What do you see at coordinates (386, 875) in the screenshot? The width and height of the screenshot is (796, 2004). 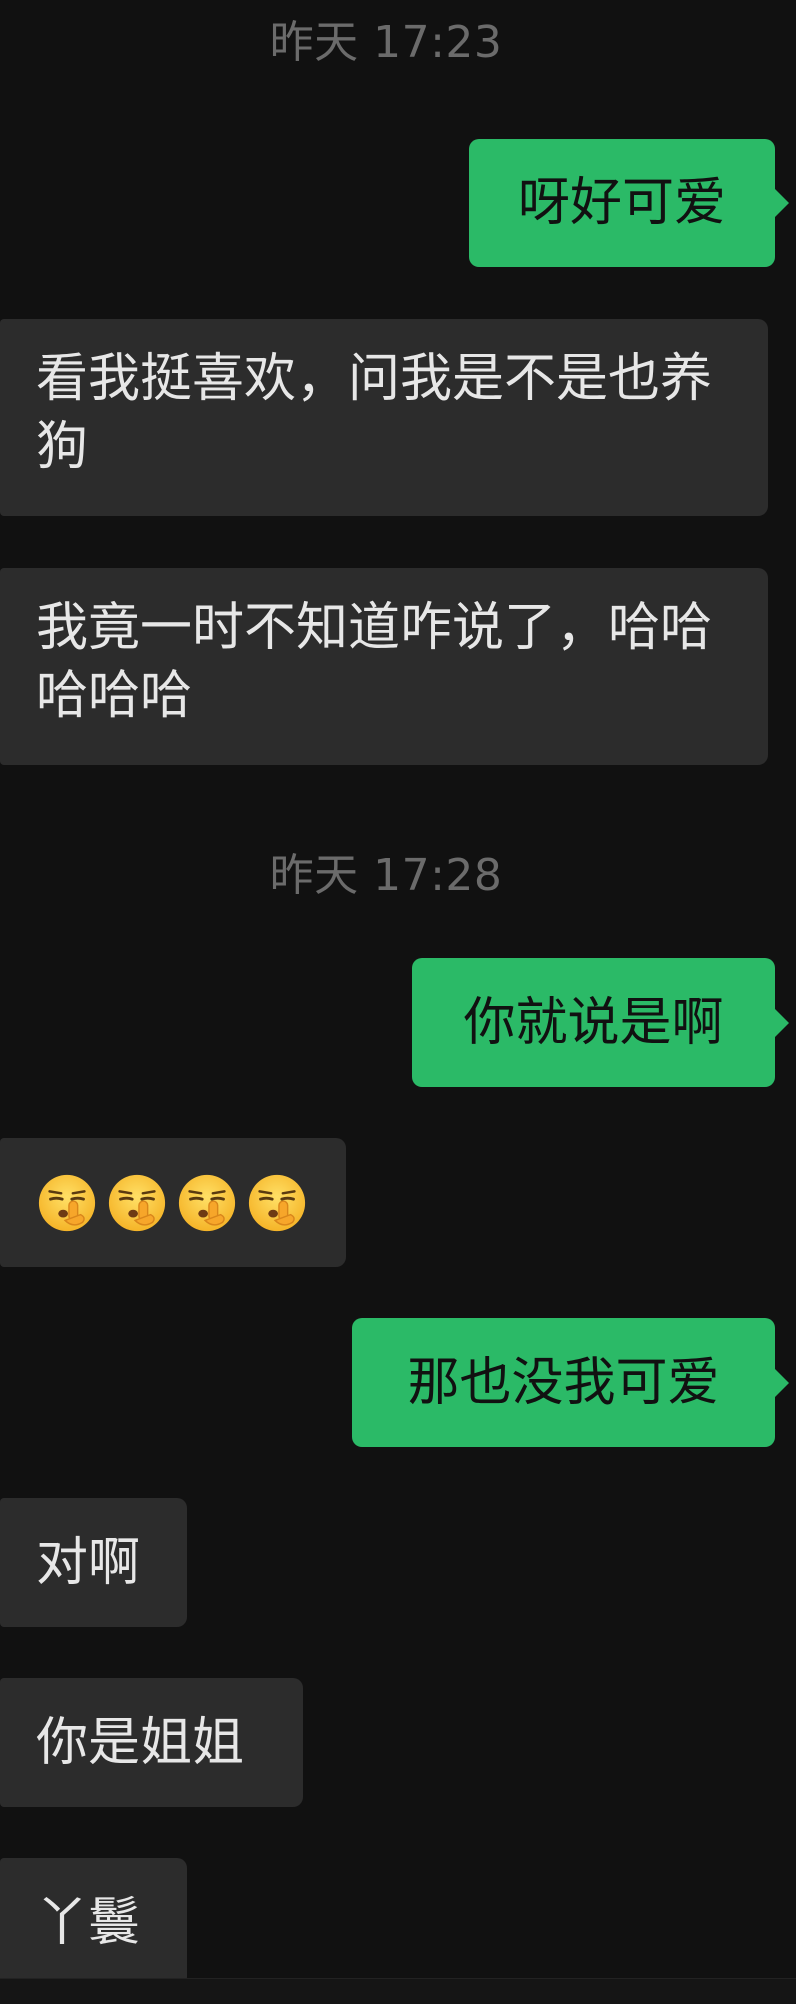 I see `timestamp: 昨天 17:28` at bounding box center [386, 875].